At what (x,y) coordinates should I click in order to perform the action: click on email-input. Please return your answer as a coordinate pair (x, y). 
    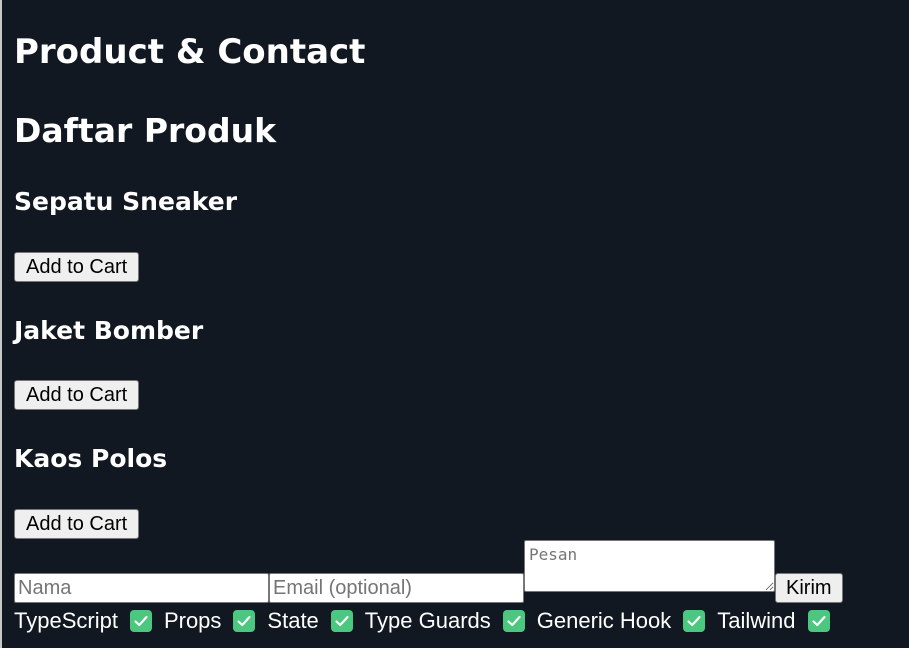
    Looking at the image, I should click on (396, 588).